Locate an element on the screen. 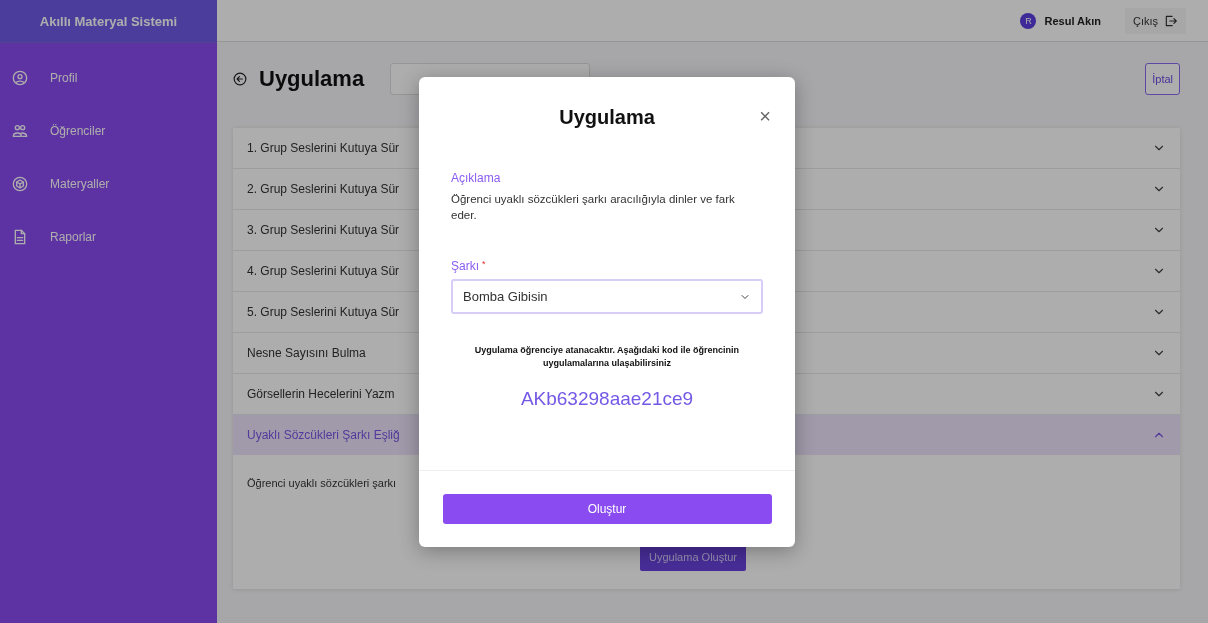 Image resolution: width=1208 pixels, height=623 pixels. description-text: Öğrenci uyaklı sözcükleri şarkı aracılığıyla dinler ve fark eder. is located at coordinates (593, 207).